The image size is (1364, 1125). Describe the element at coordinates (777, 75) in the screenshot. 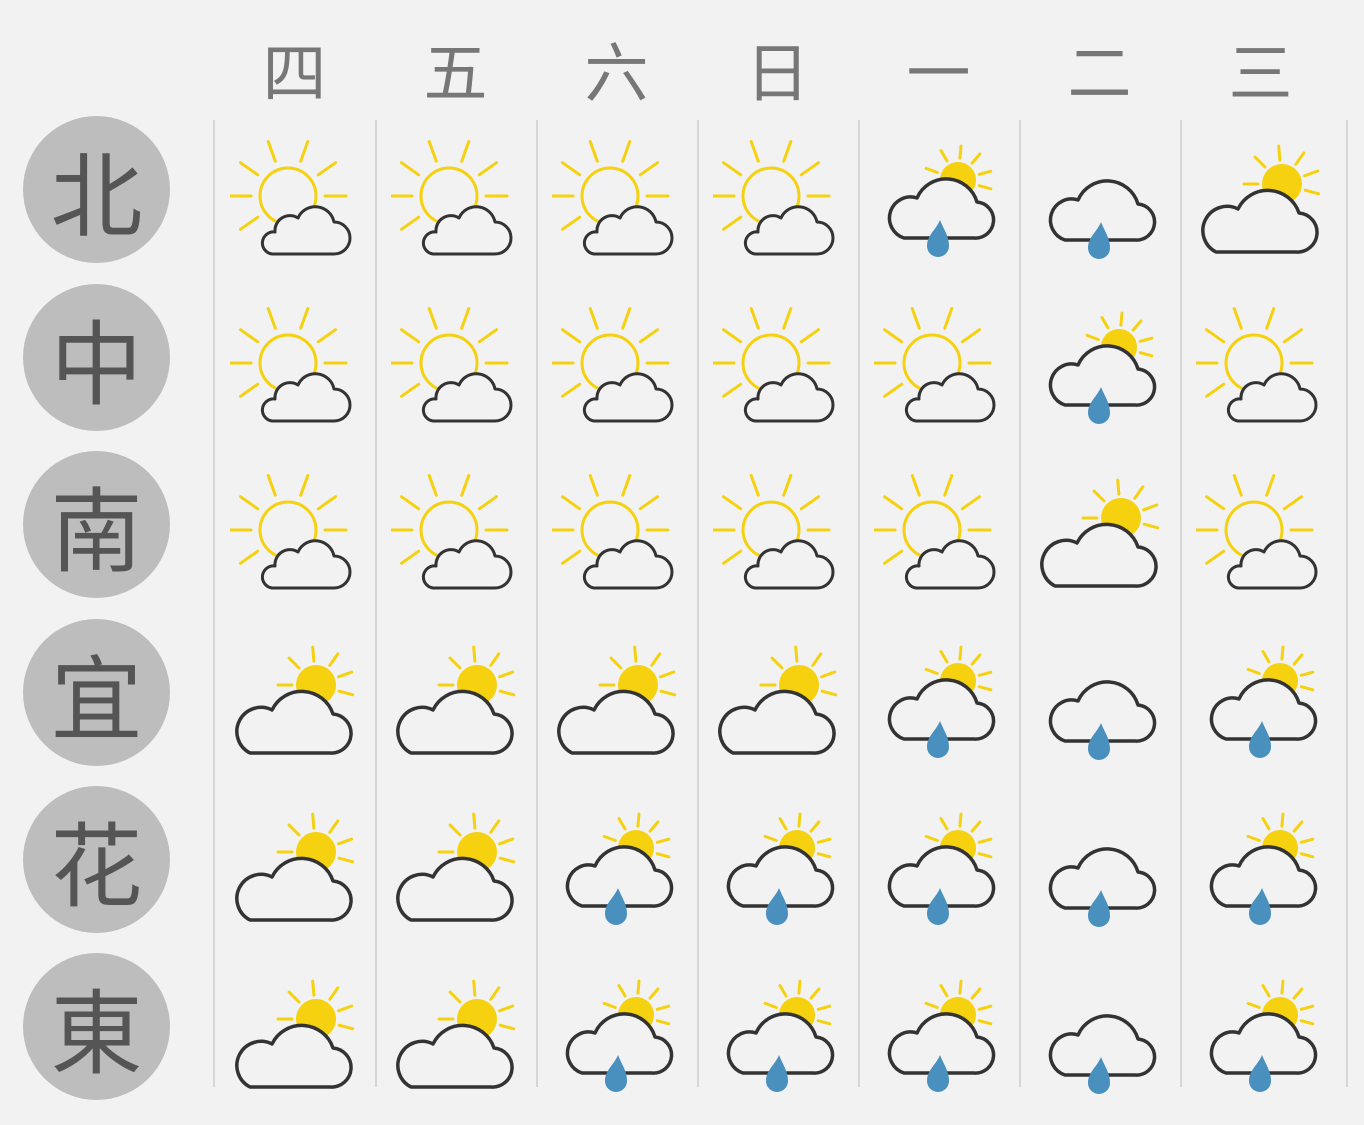

I see `day-header: 日` at that location.